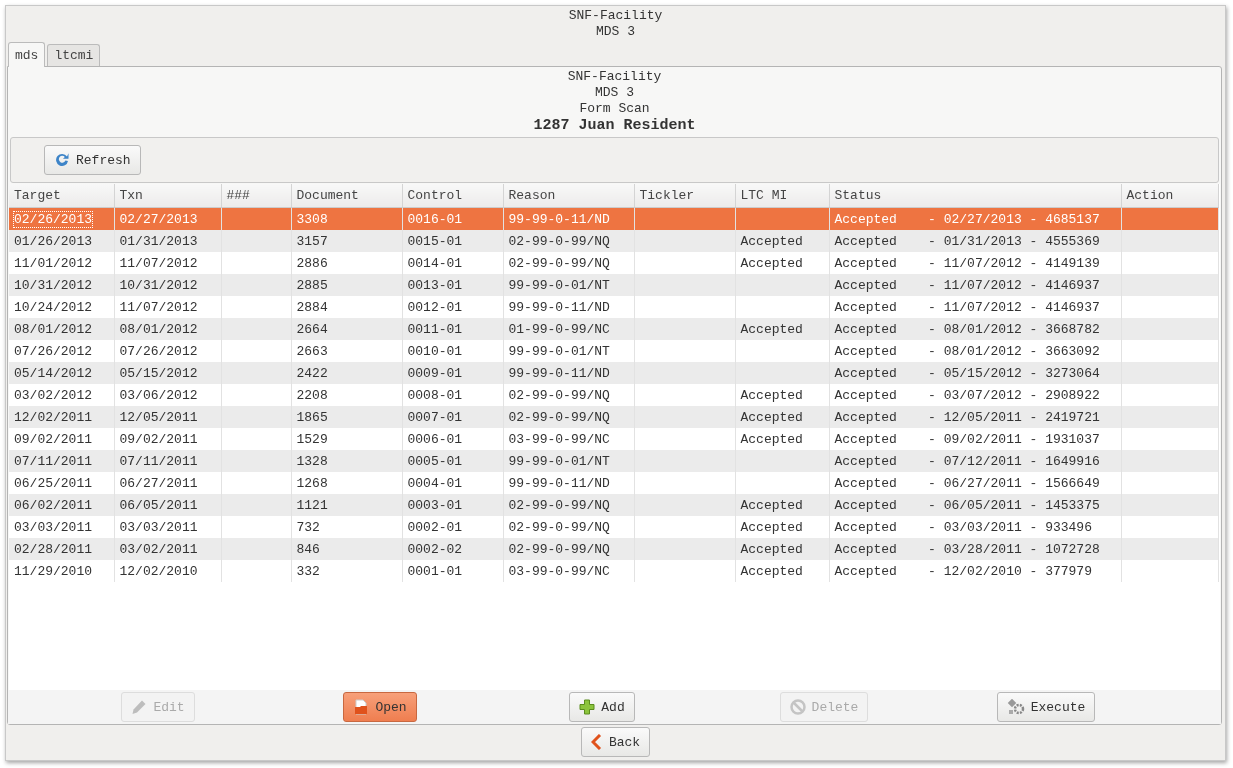 The width and height of the screenshot is (1233, 768). Describe the element at coordinates (684, 196) in the screenshot. I see `column-header: Tickler` at that location.